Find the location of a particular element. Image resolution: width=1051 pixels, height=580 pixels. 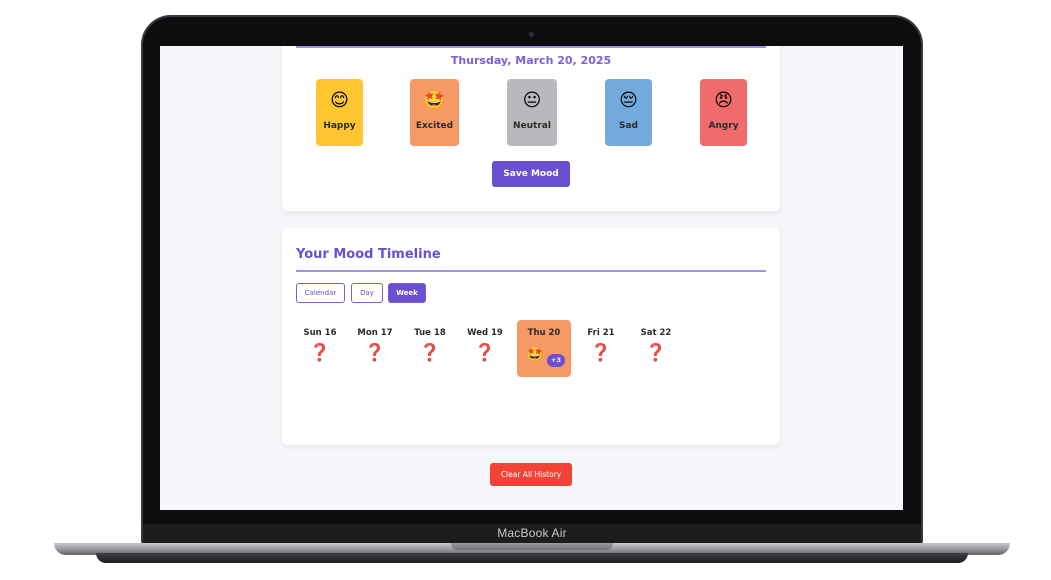

camera-icon is located at coordinates (531, 34).